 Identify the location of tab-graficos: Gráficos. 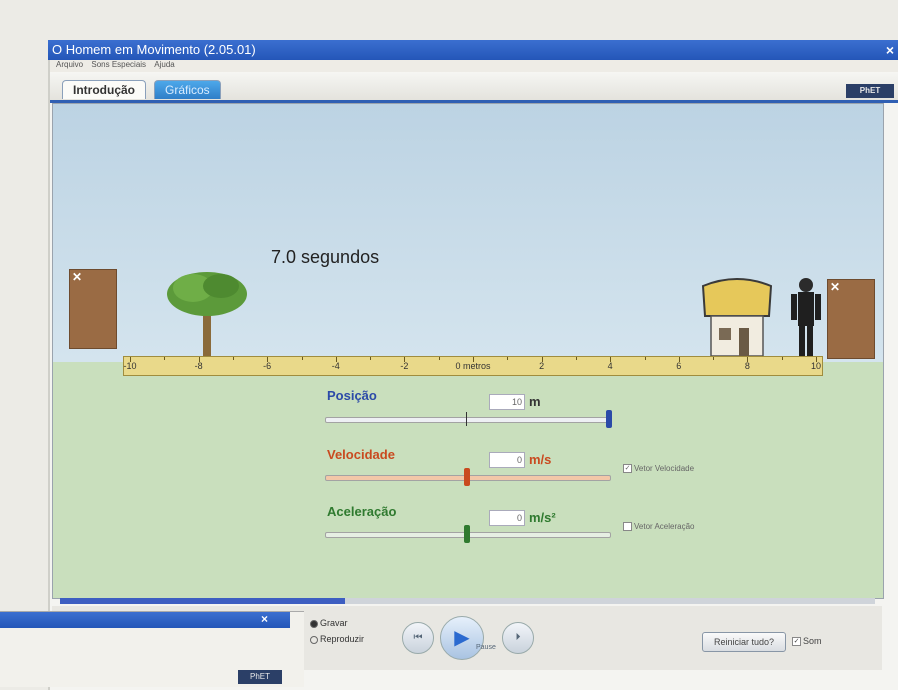
(187, 89).